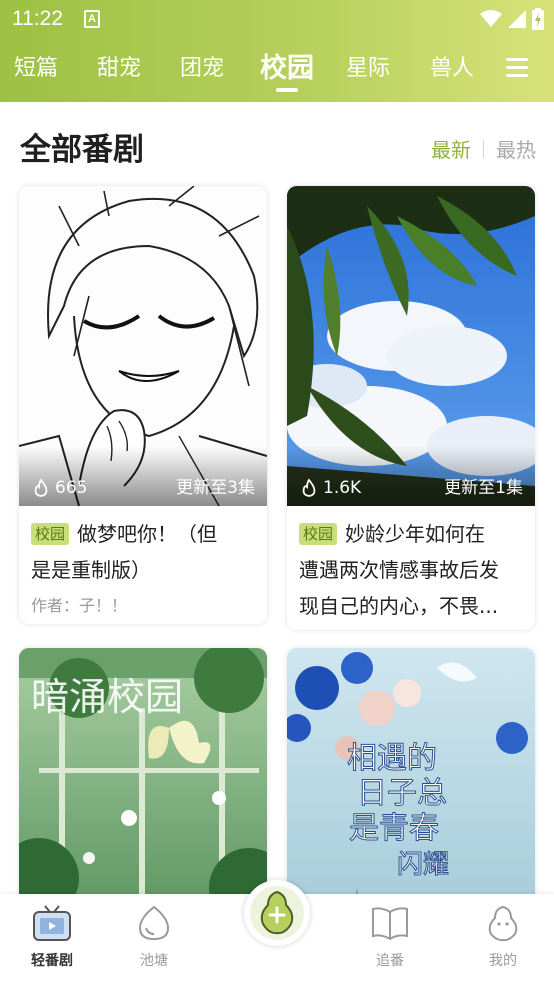 The image size is (554, 985). Describe the element at coordinates (245, 68) in the screenshot. I see `category-tabs: 短篇 甜宠 团宠 校园 星际 兽人` at that location.